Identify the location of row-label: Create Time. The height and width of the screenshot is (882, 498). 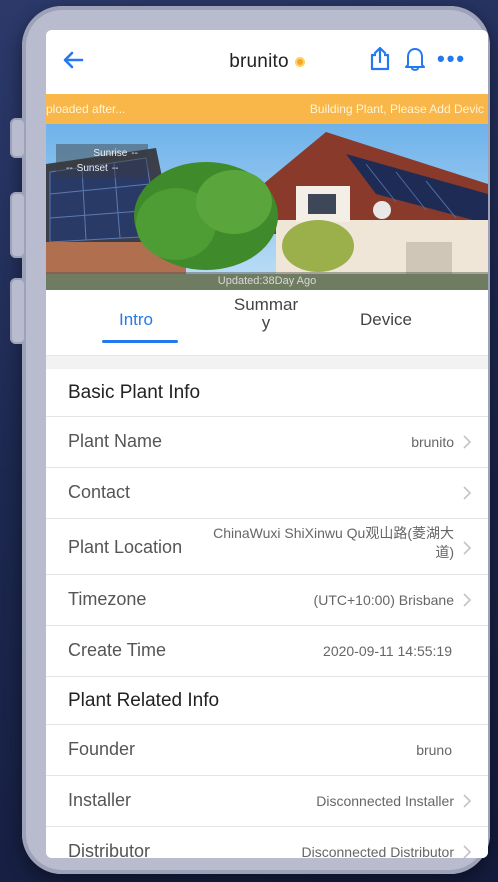
(117, 650).